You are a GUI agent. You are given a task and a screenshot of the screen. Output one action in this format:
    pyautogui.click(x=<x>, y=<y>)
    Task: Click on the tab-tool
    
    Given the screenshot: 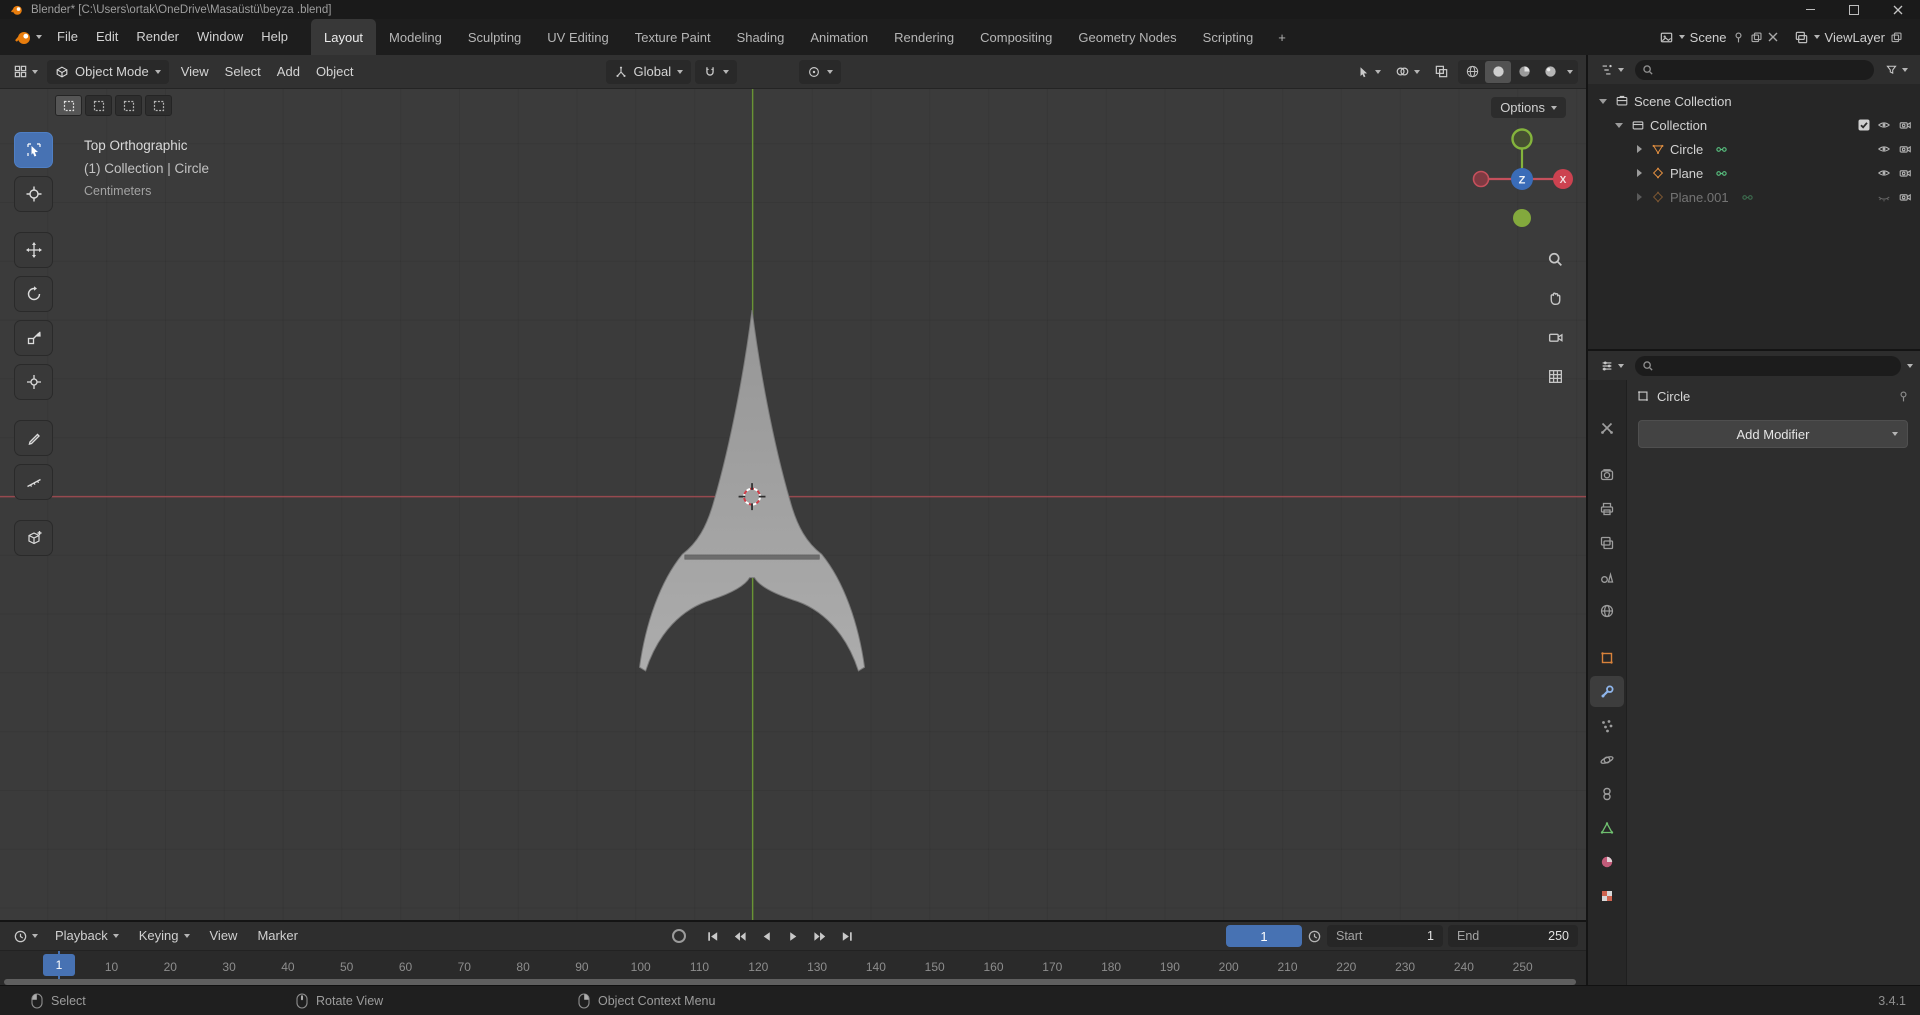 What is the action you would take?
    pyautogui.click(x=1607, y=427)
    